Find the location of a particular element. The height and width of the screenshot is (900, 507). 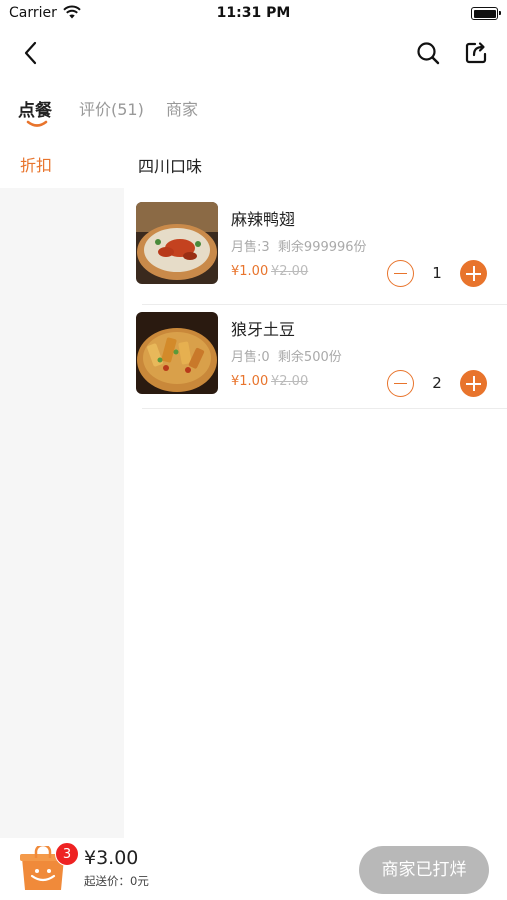

share-icon is located at coordinates (476, 53).